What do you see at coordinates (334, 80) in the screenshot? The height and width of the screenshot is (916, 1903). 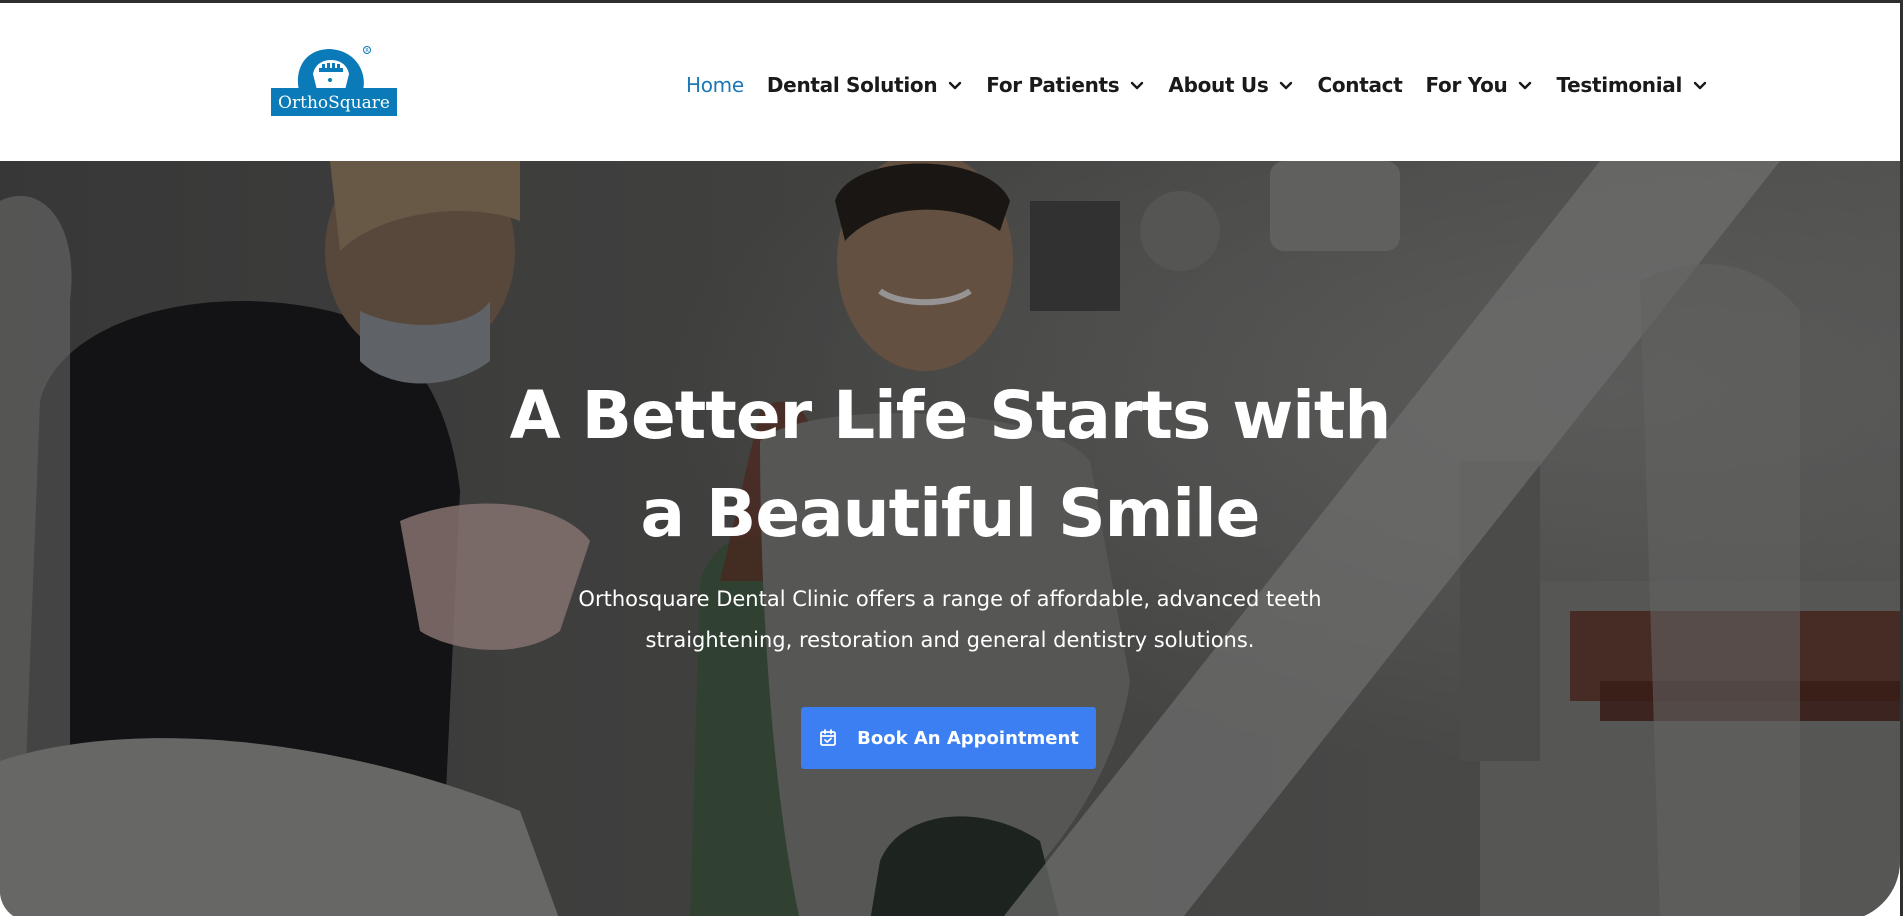 I see `orthosquare-logo: R OrthoSquare` at bounding box center [334, 80].